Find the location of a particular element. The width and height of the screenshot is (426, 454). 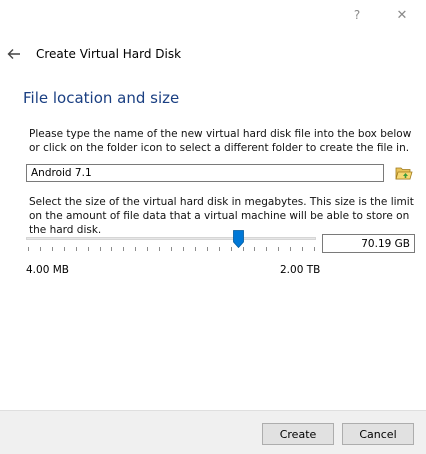

page-title: File location and size is located at coordinates (101, 98).